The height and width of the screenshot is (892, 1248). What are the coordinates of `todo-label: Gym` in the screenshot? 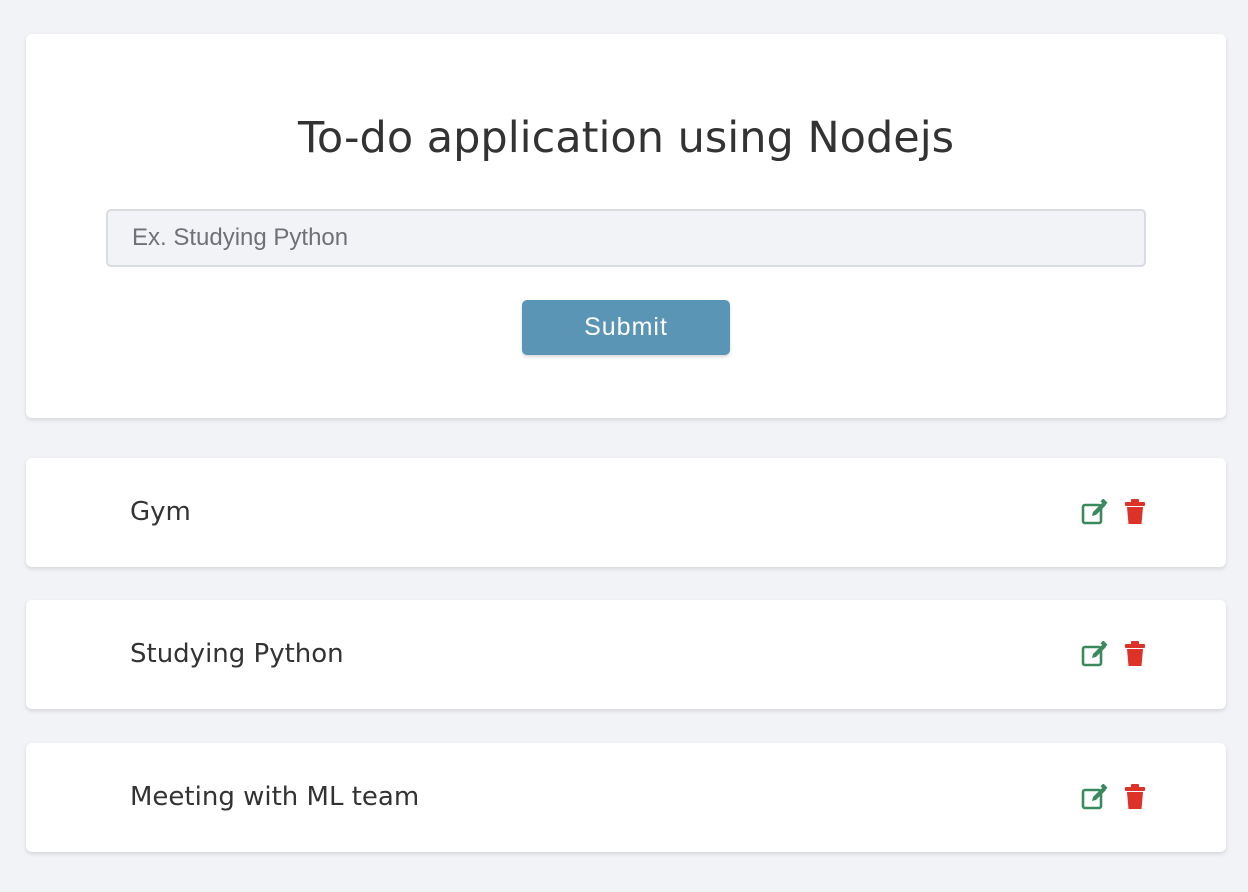 It's located at (160, 512).